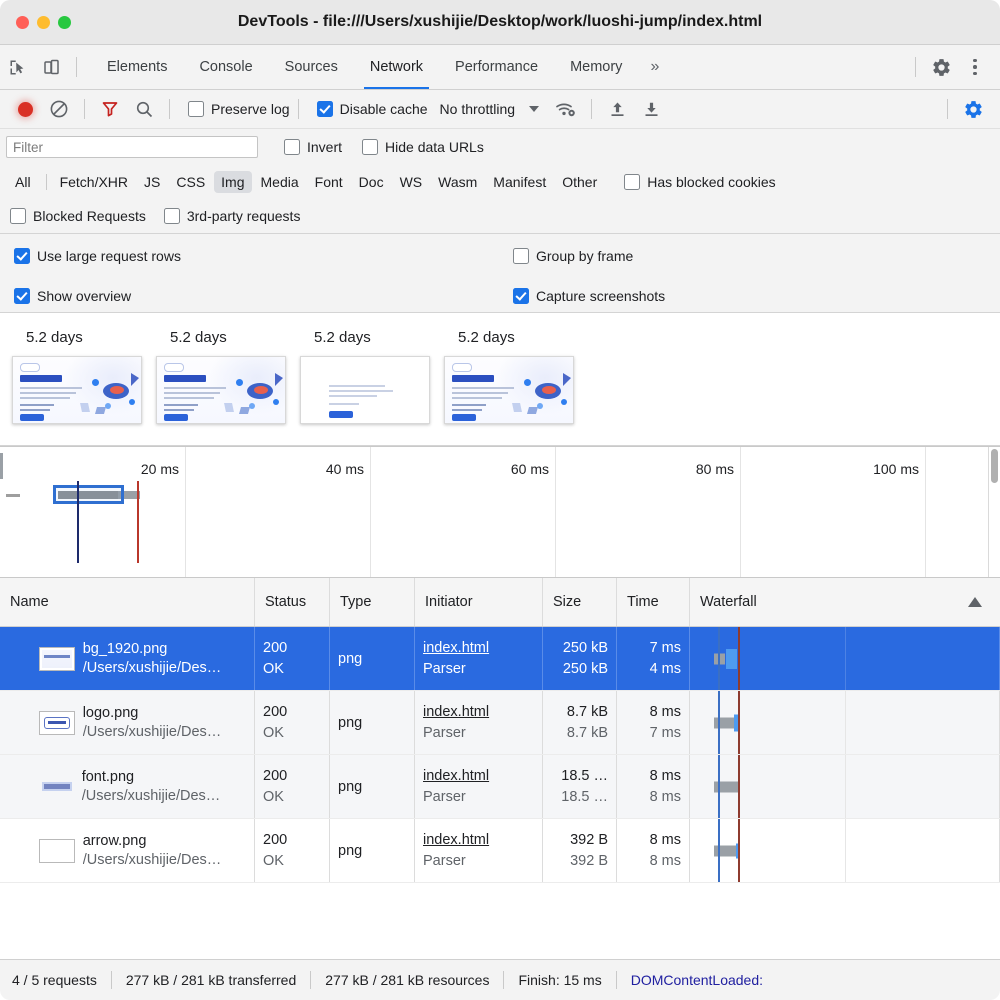 The image size is (1000, 1000). What do you see at coordinates (573, 256) in the screenshot?
I see `group-by-frame-checkbox: Group by frame` at bounding box center [573, 256].